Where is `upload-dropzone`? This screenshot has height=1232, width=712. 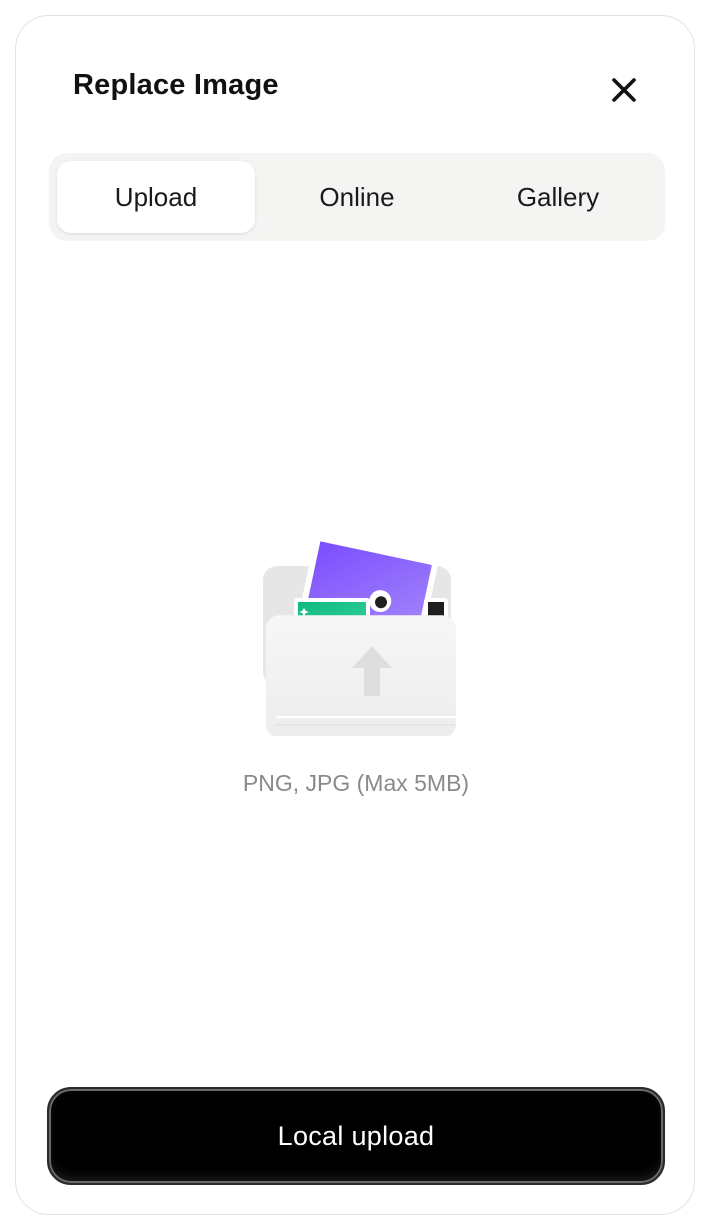 upload-dropzone is located at coordinates (356, 636).